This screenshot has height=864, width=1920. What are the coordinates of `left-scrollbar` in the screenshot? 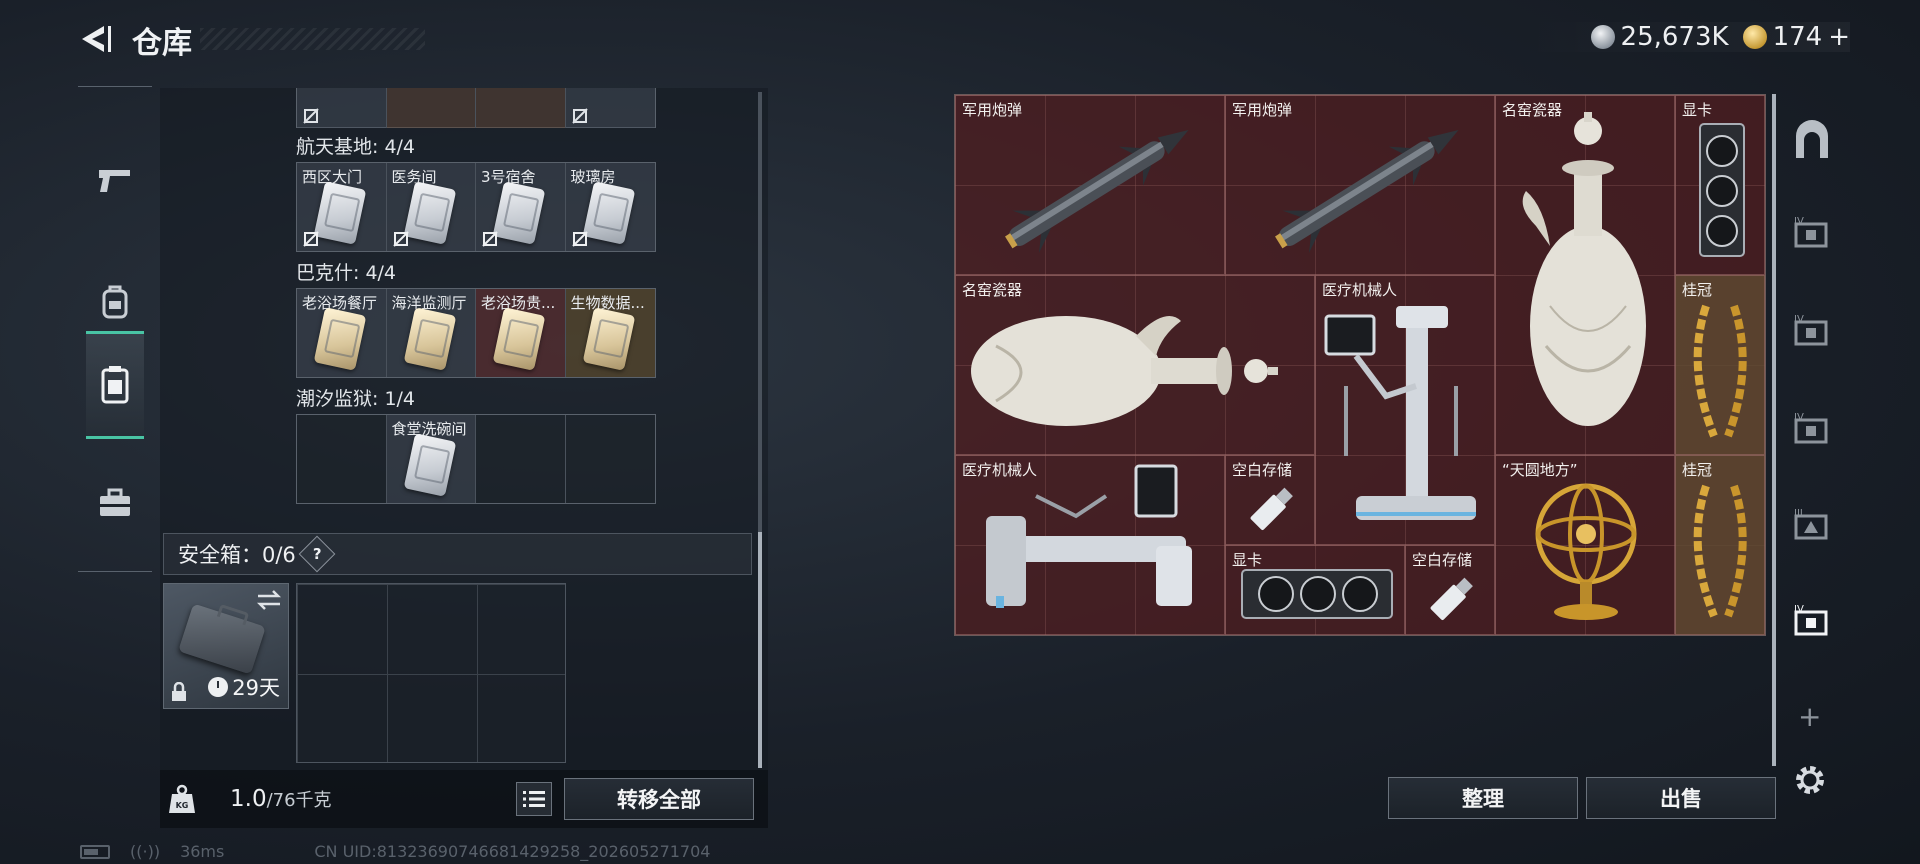 It's located at (760, 430).